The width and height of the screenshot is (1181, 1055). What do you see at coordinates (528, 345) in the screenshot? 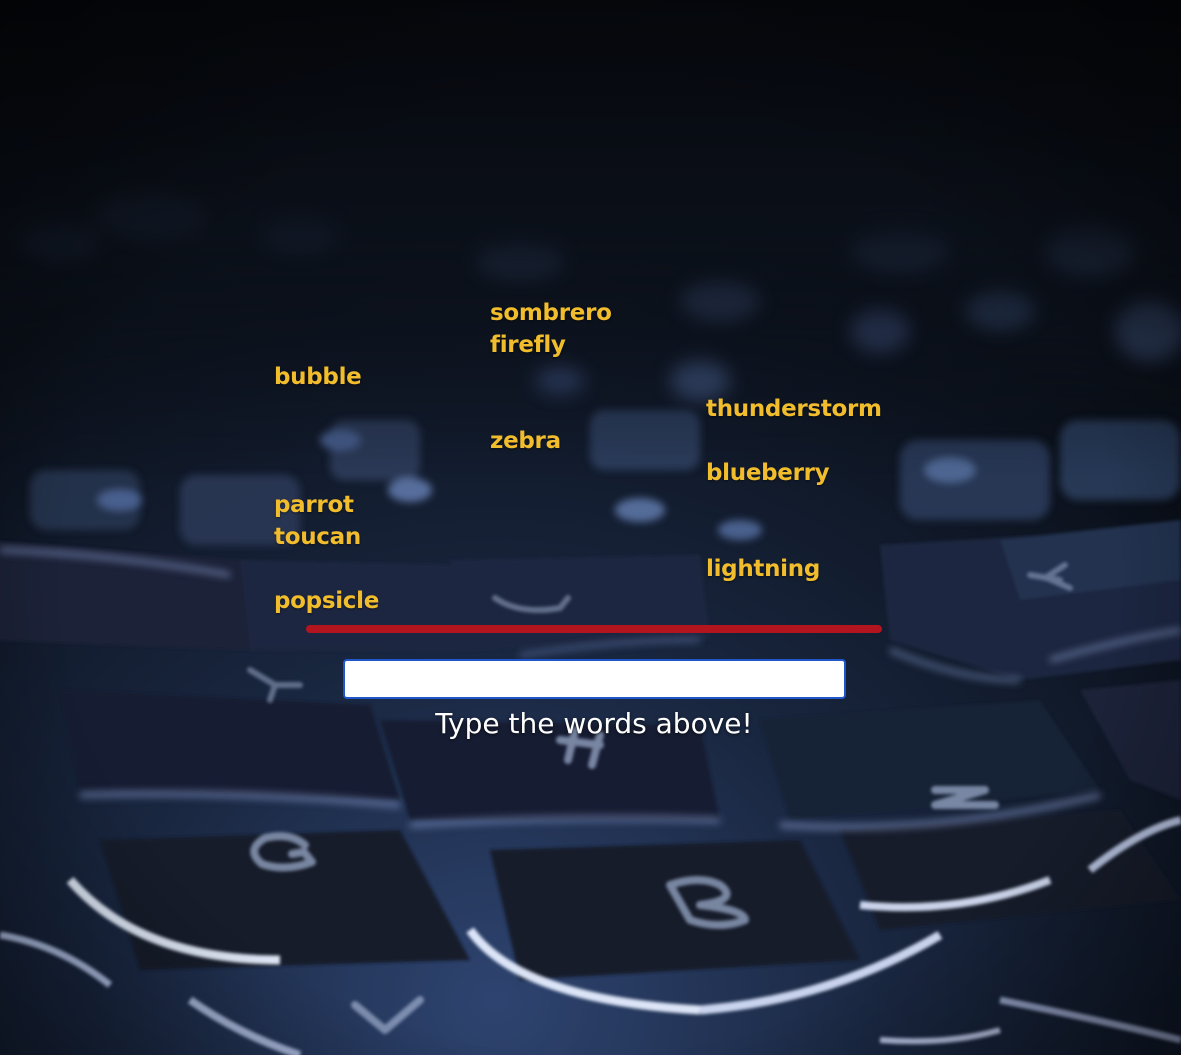
I see `falling-word: firefly` at bounding box center [528, 345].